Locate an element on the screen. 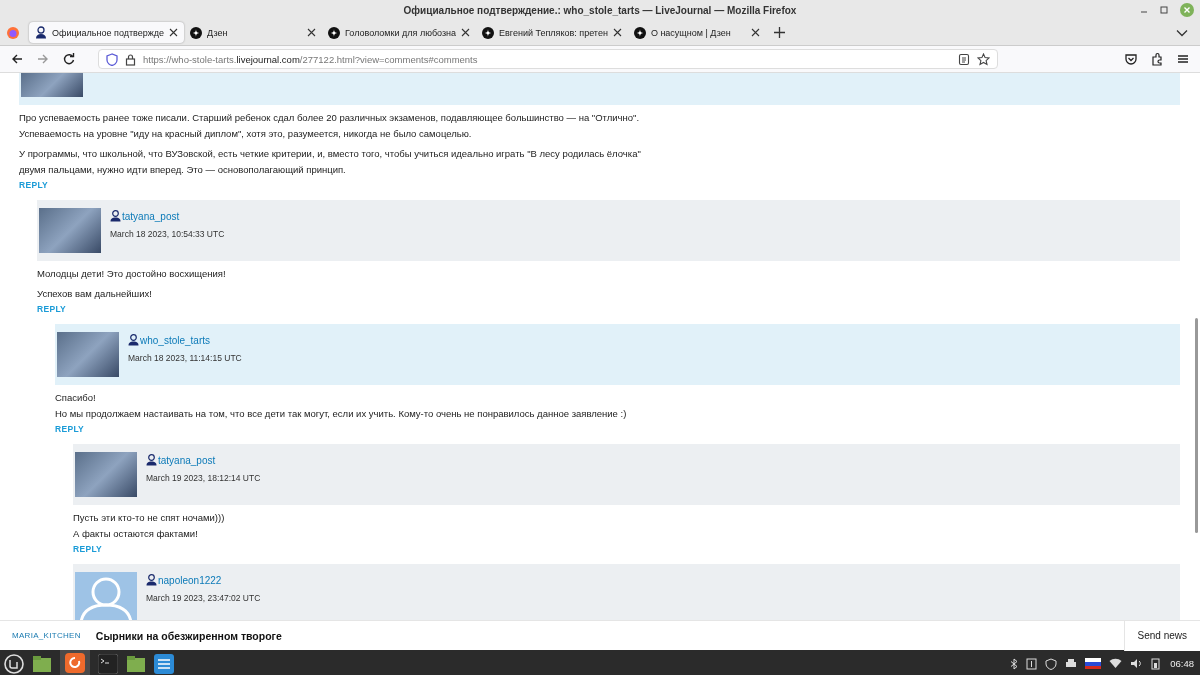  comment-date: March 18 2023, 10:54:33 UTC is located at coordinates (167, 234).